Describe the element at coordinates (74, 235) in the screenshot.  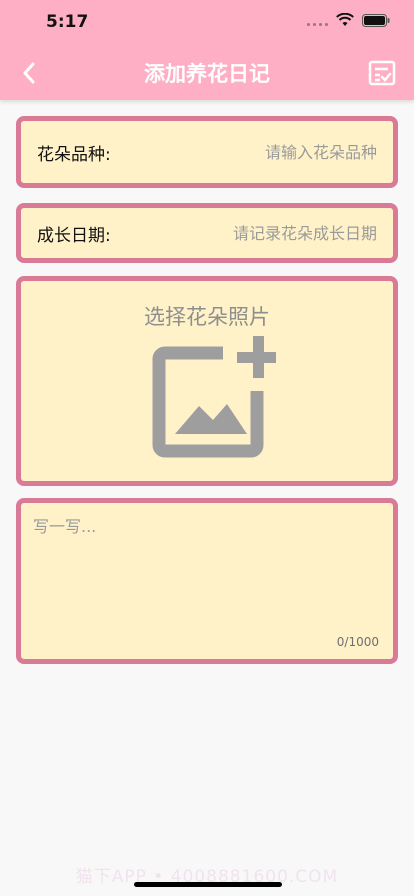
I see `date-label: 成长日期:` at that location.